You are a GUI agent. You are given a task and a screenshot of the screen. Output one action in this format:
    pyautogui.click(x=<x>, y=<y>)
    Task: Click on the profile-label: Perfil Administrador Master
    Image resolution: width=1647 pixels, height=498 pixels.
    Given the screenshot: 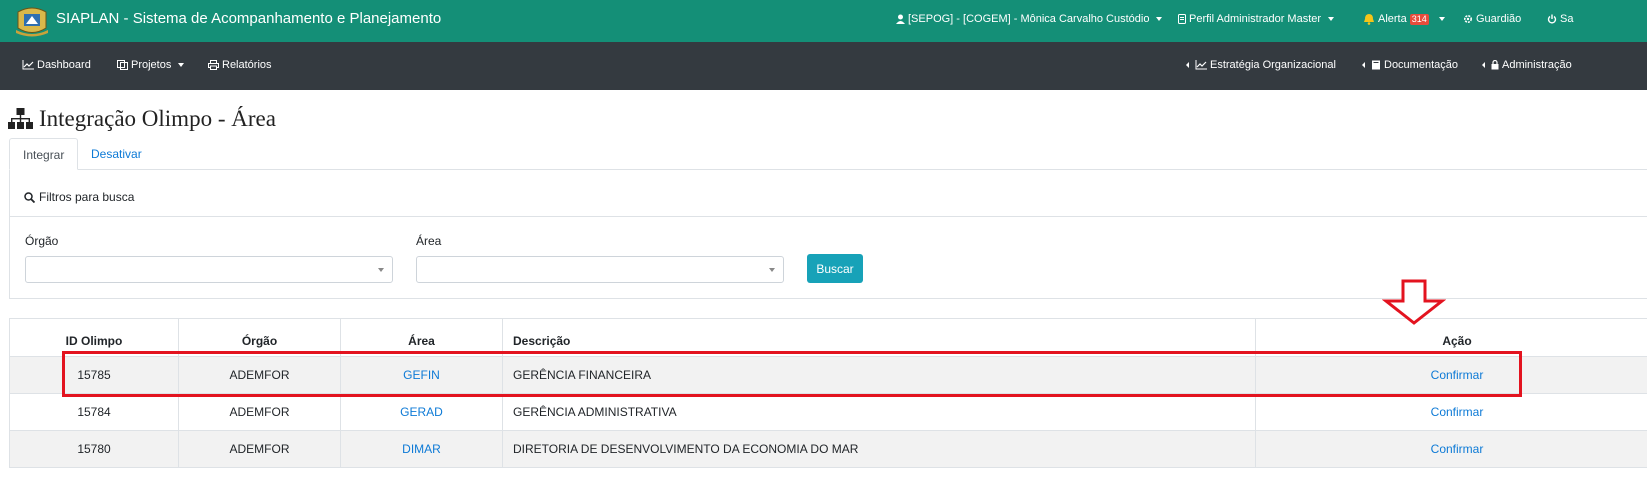 What is the action you would take?
    pyautogui.click(x=1255, y=19)
    